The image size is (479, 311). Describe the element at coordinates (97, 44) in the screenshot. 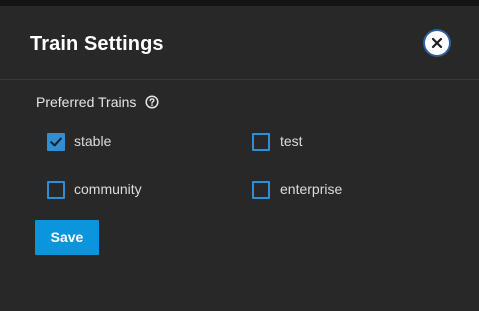

I see `dialog-title: Train Settings` at that location.